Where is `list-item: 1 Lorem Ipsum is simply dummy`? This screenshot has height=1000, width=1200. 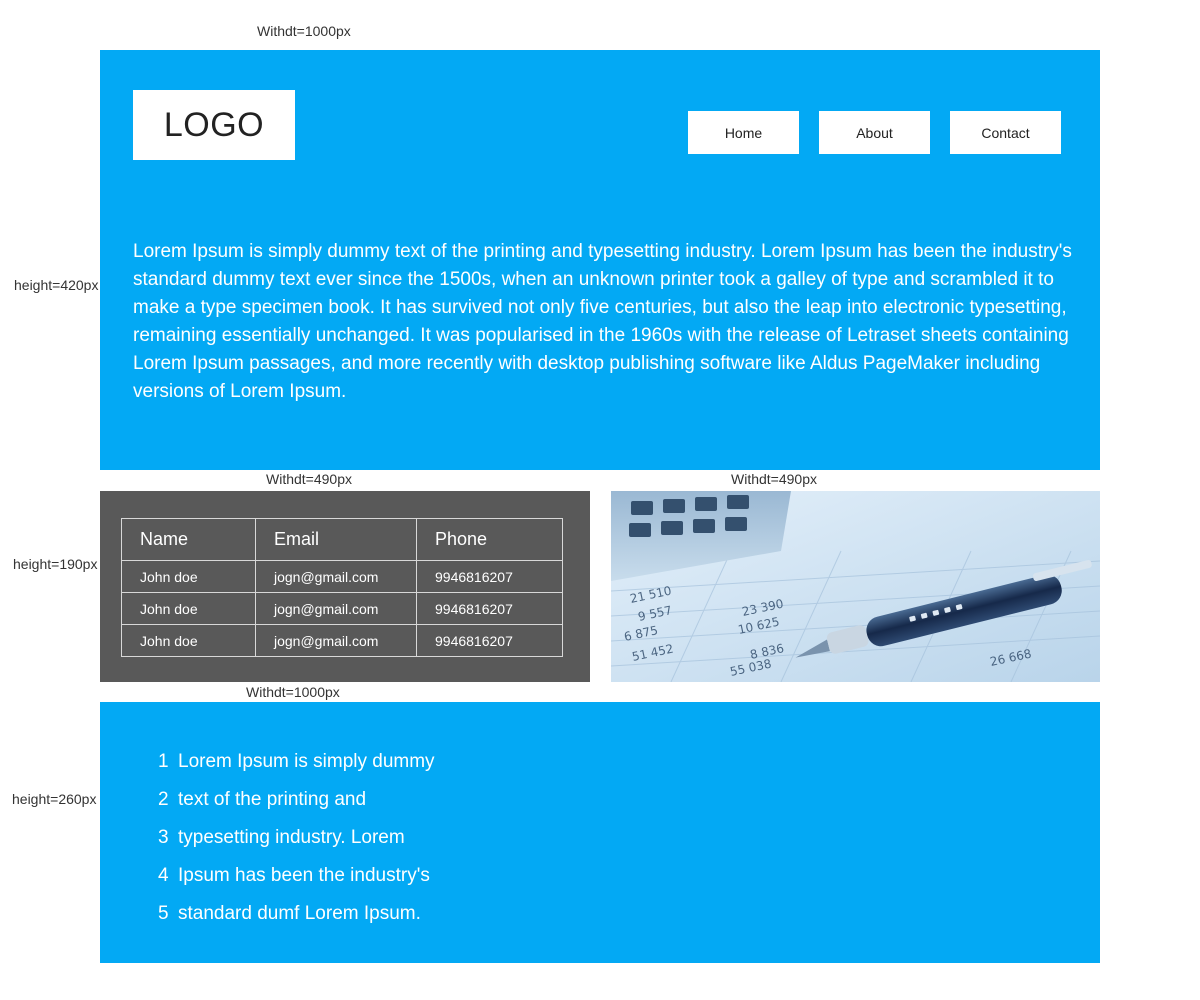 list-item: 1 Lorem Ipsum is simply dummy is located at coordinates (296, 762).